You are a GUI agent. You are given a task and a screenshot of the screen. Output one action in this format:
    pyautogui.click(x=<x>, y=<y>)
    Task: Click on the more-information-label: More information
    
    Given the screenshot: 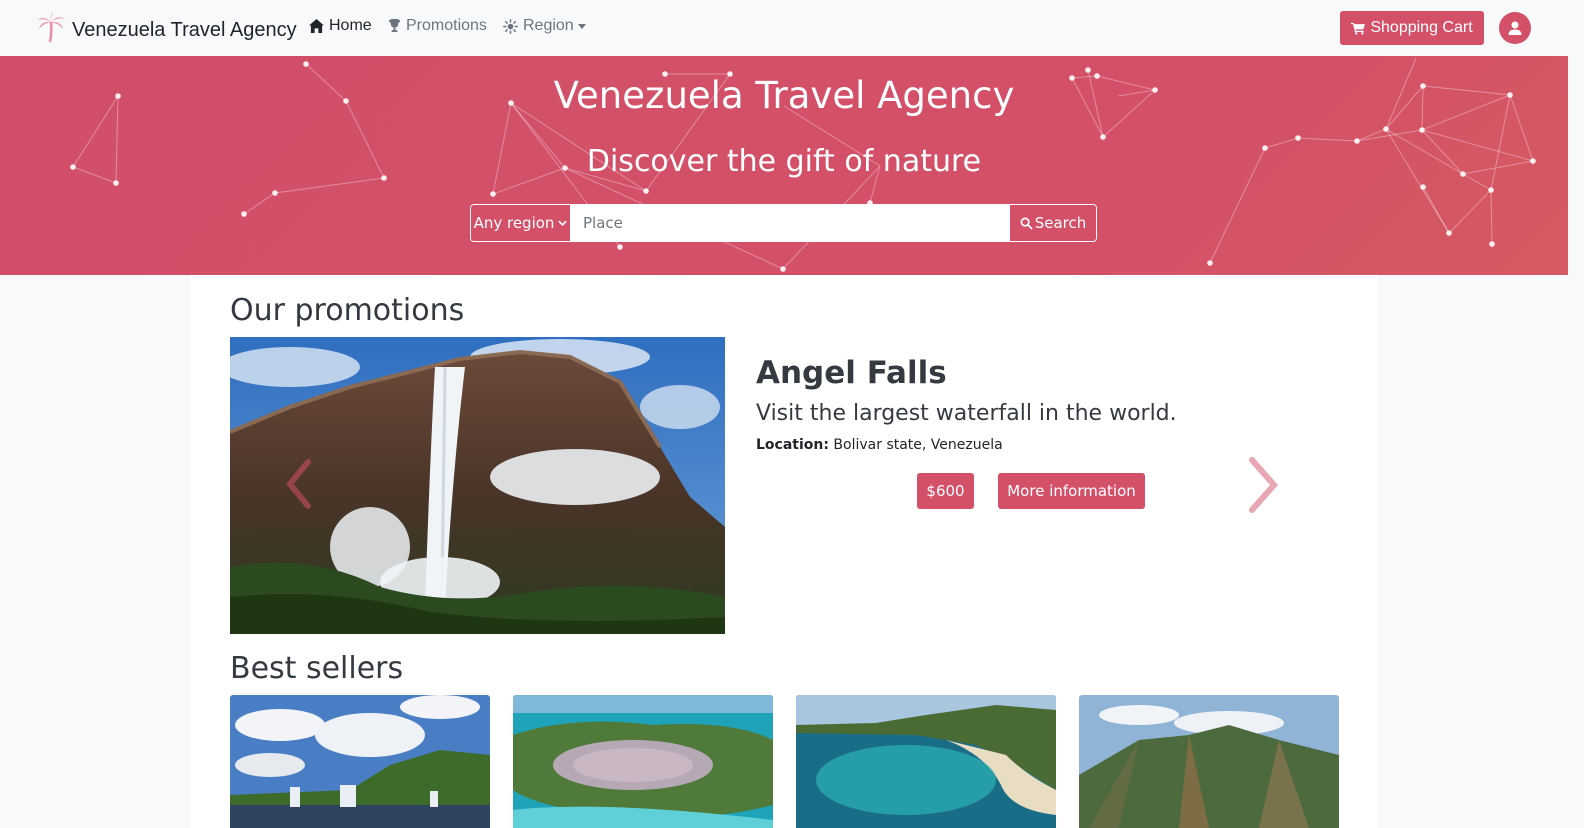 What is the action you would take?
    pyautogui.click(x=1071, y=491)
    